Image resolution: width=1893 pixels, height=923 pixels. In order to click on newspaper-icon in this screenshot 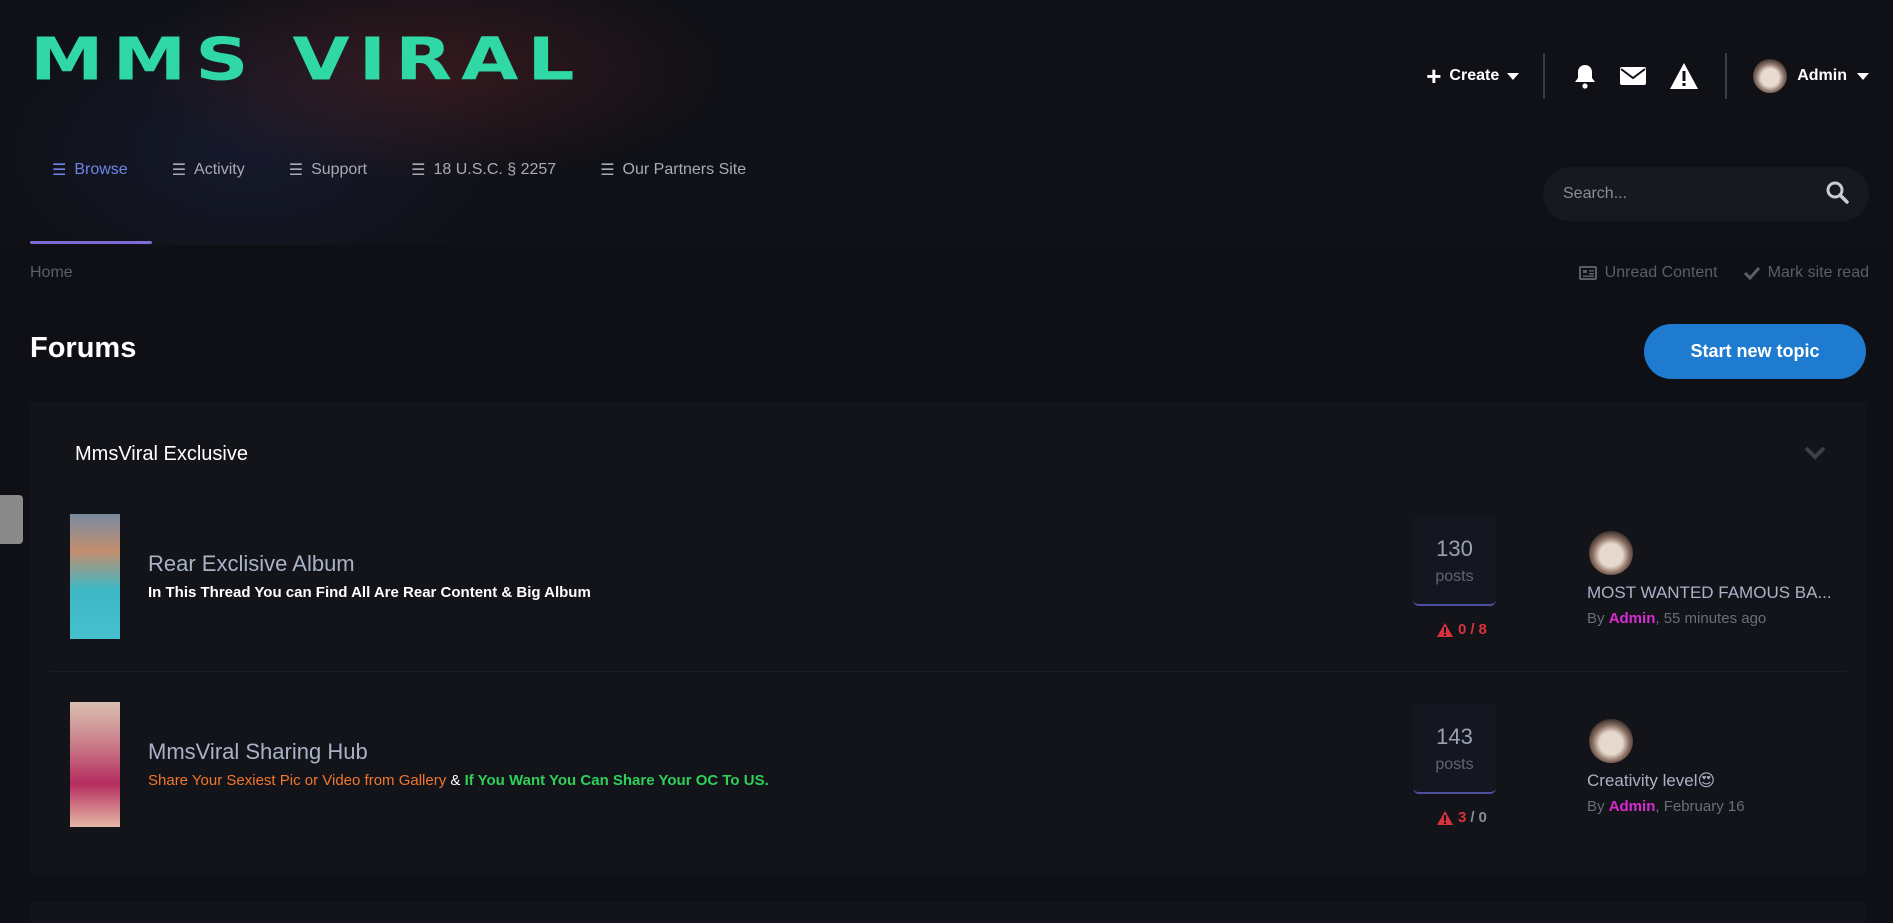, I will do `click(1587, 273)`.